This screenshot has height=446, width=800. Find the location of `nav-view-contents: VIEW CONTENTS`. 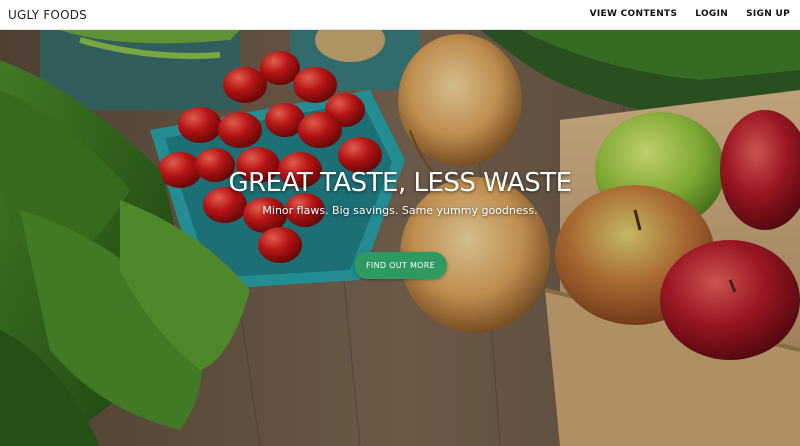

nav-view-contents: VIEW CONTENTS is located at coordinates (634, 14).